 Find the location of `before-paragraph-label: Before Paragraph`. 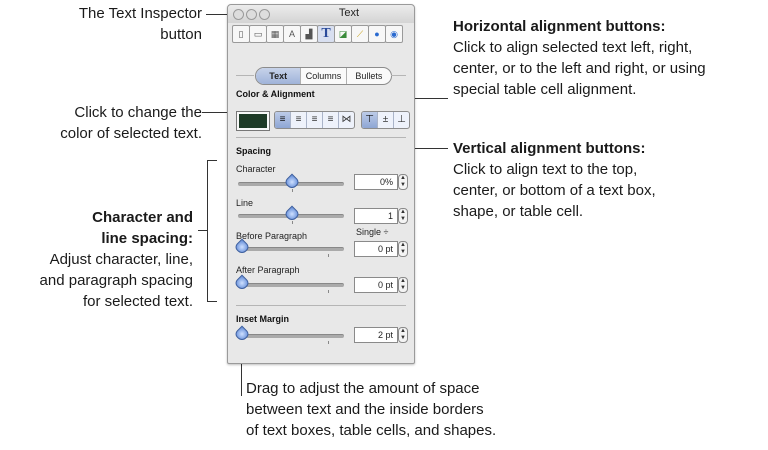

before-paragraph-label: Before Paragraph is located at coordinates (272, 236).